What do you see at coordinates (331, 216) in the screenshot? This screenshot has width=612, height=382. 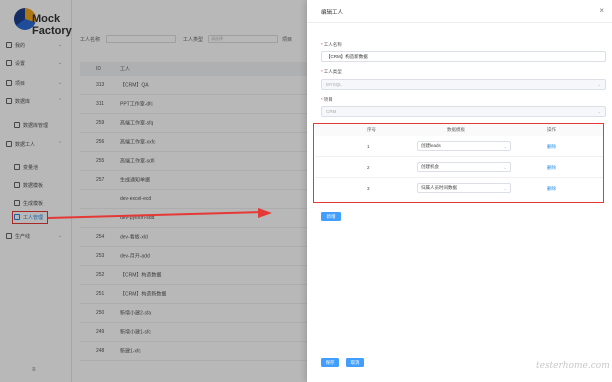 I see `add-template-button: 新增` at bounding box center [331, 216].